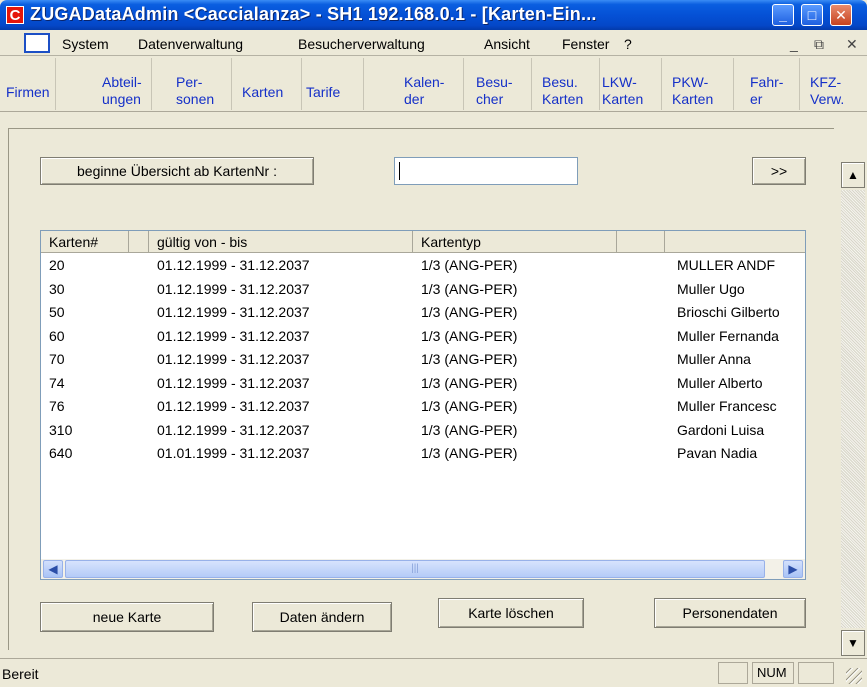 This screenshot has width=867, height=687. What do you see at coordinates (122, 82) in the screenshot?
I see `toolbar-label: Abteil-` at bounding box center [122, 82].